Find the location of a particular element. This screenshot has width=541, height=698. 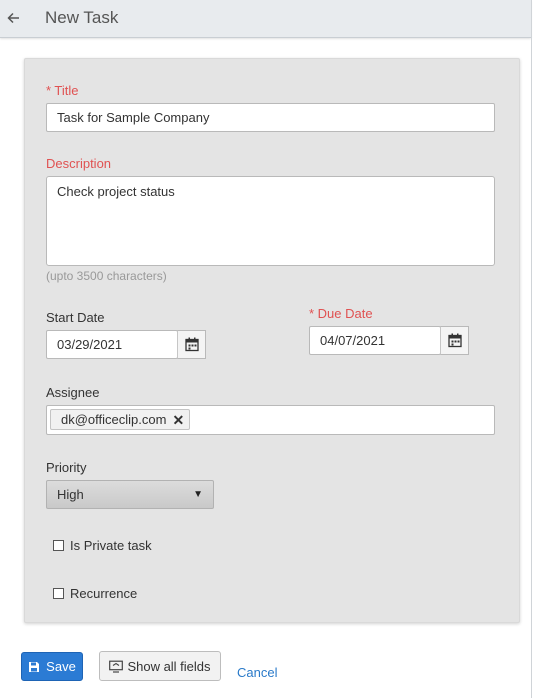

due-date-label: * Due Date is located at coordinates (341, 313).